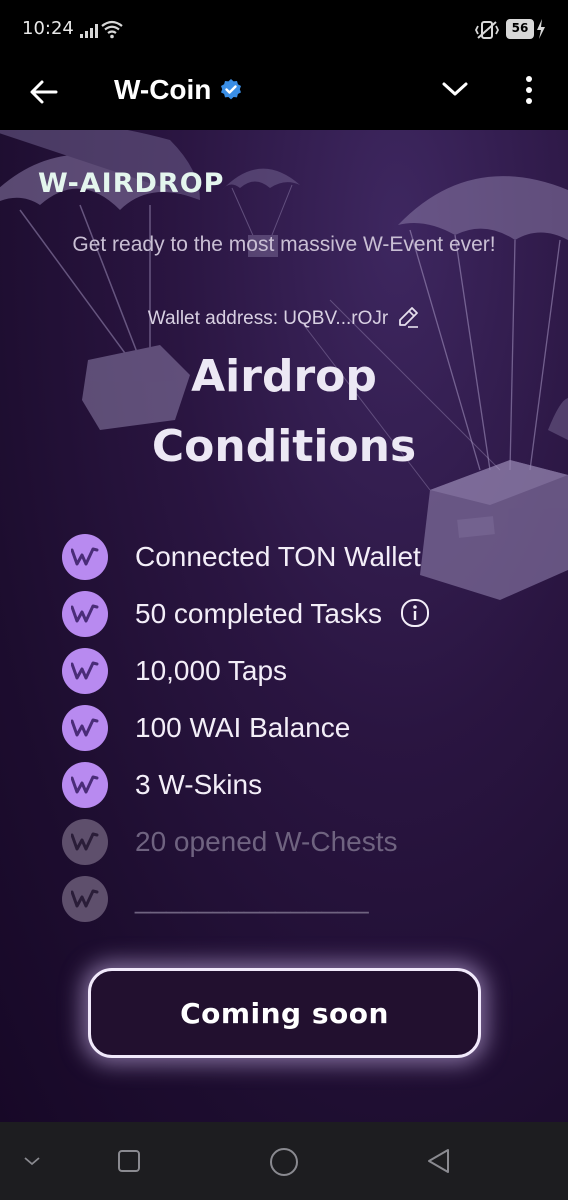 The image size is (568, 1200). I want to click on wifi-icon, so click(112, 29).